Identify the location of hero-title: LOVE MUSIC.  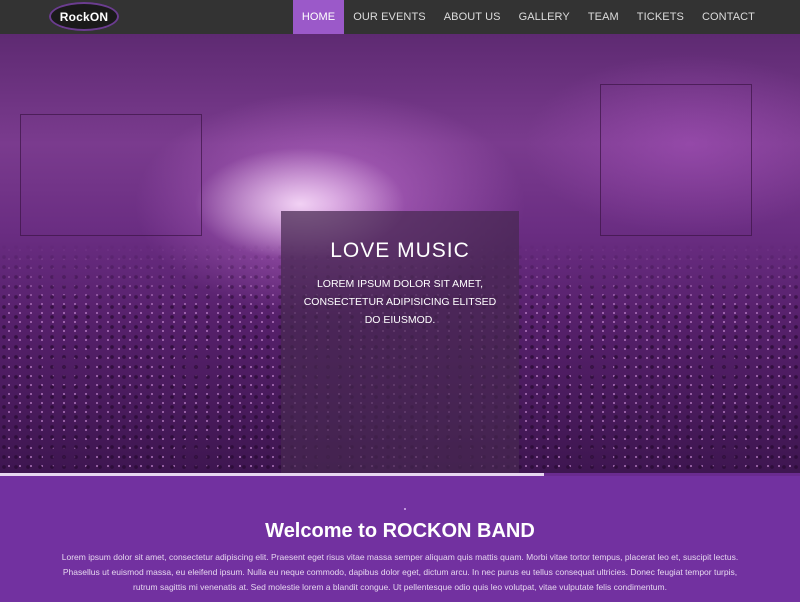
(400, 250).